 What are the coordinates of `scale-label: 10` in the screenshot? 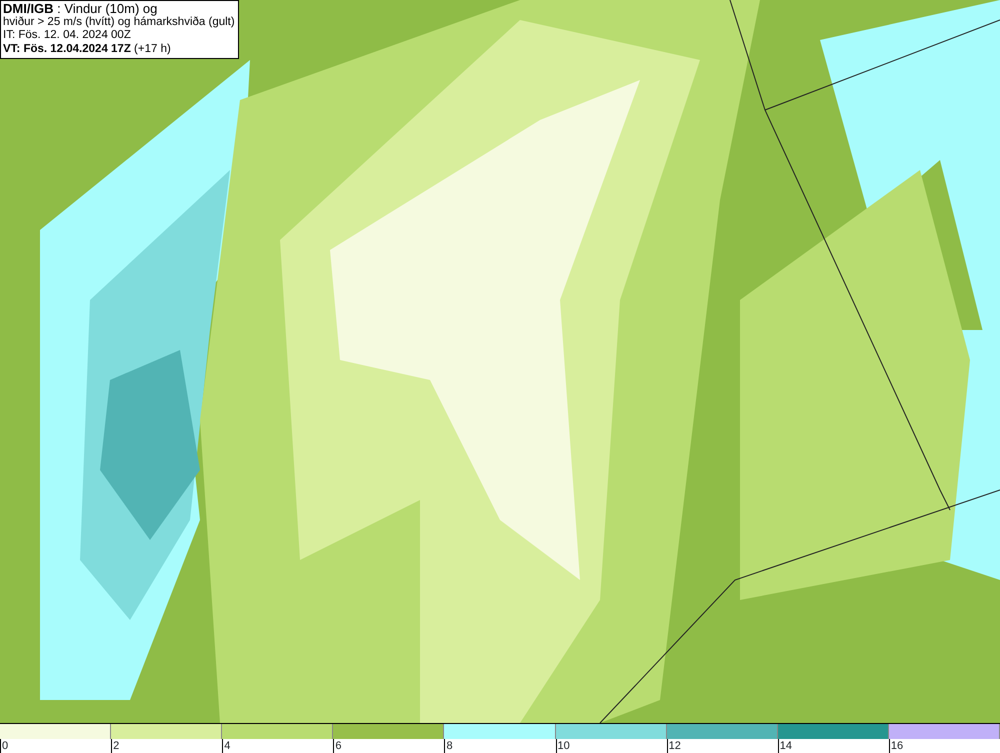 It's located at (563, 746).